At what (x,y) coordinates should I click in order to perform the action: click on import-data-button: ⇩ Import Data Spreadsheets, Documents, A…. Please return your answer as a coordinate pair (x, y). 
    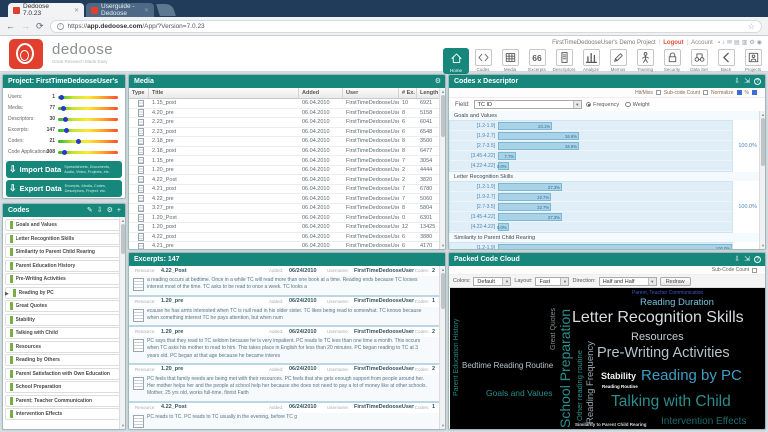
    Looking at the image, I should click on (64, 169).